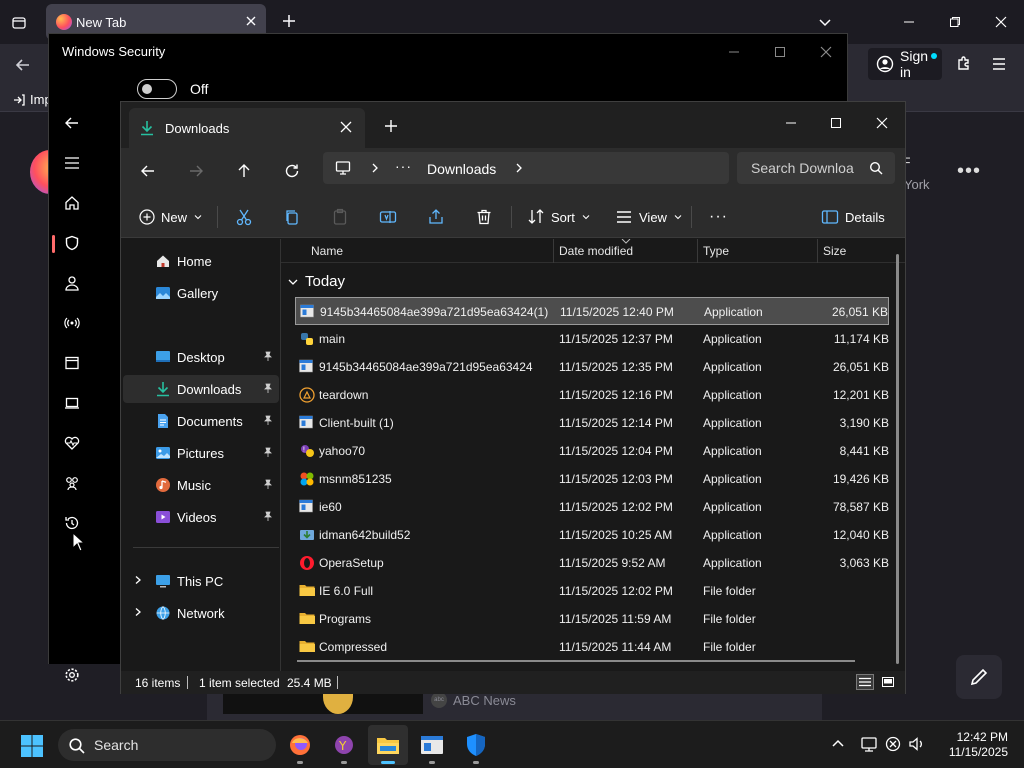 The width and height of the screenshot is (1024, 768). Describe the element at coordinates (1001, 22) in the screenshot. I see `browser-close-icon` at that location.